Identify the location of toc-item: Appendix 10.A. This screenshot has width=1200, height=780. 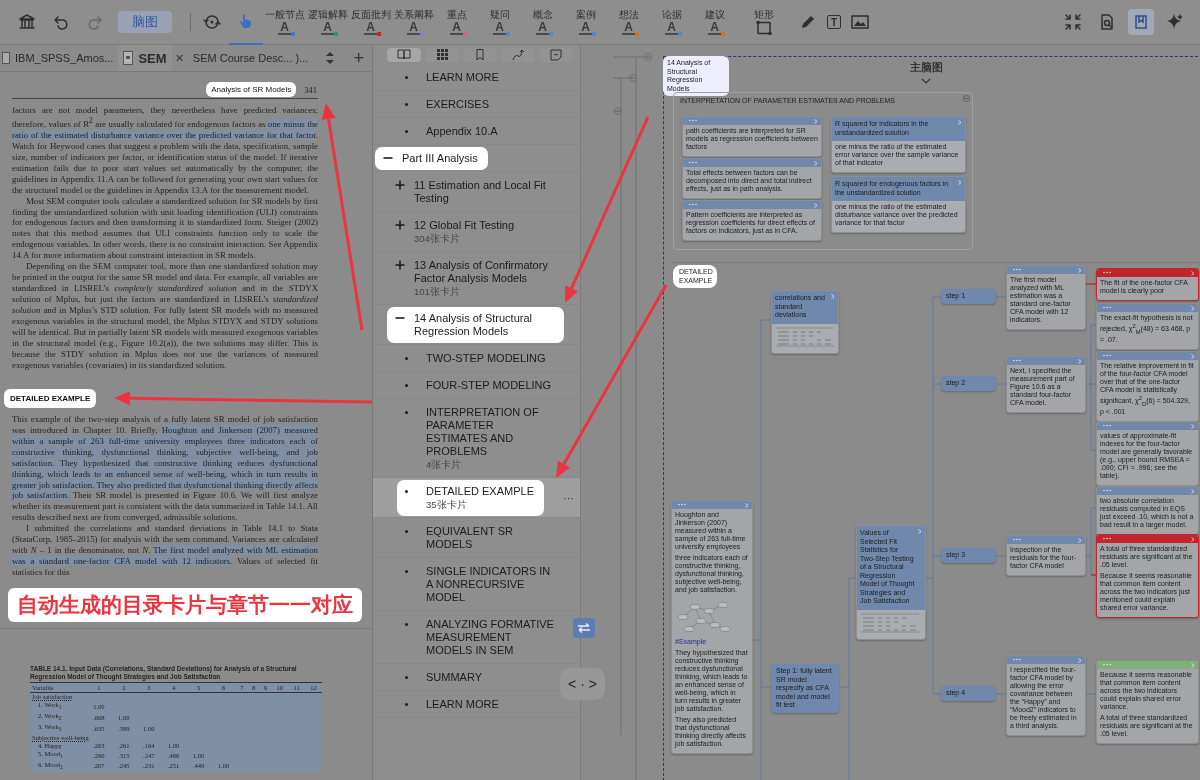
(452, 131).